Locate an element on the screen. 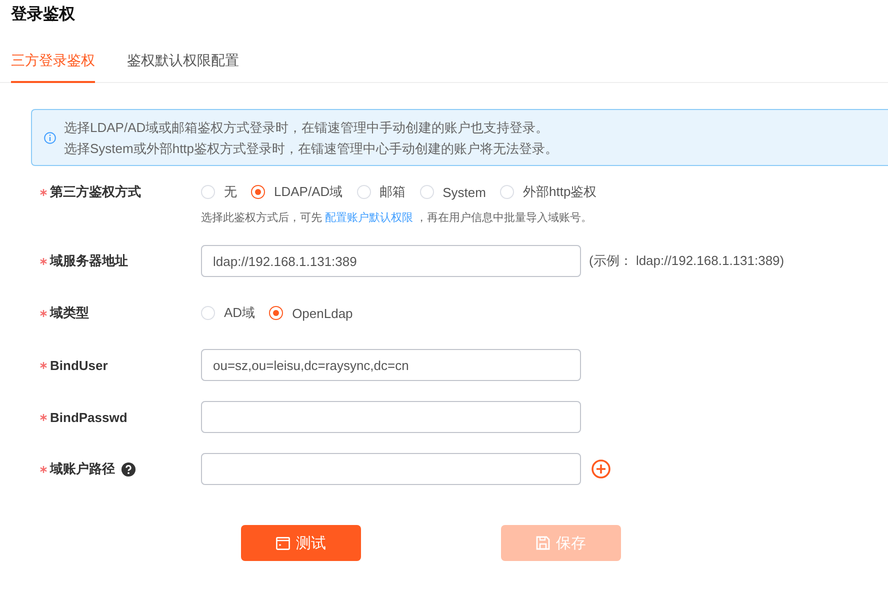  hint-text: 选择此鉴权方式后，可先 配置账户默认权限 ，再在用户信息中批量导入域账号。 is located at coordinates (397, 217).